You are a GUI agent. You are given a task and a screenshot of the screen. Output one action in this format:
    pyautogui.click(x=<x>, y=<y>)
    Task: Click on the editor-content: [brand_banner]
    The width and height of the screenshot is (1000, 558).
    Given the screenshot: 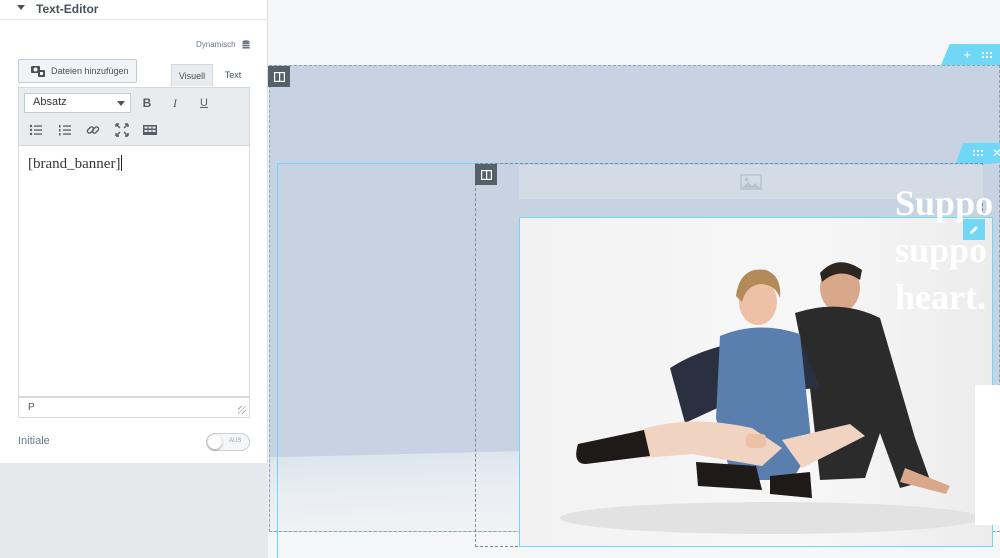 What is the action you would take?
    pyautogui.click(x=75, y=164)
    